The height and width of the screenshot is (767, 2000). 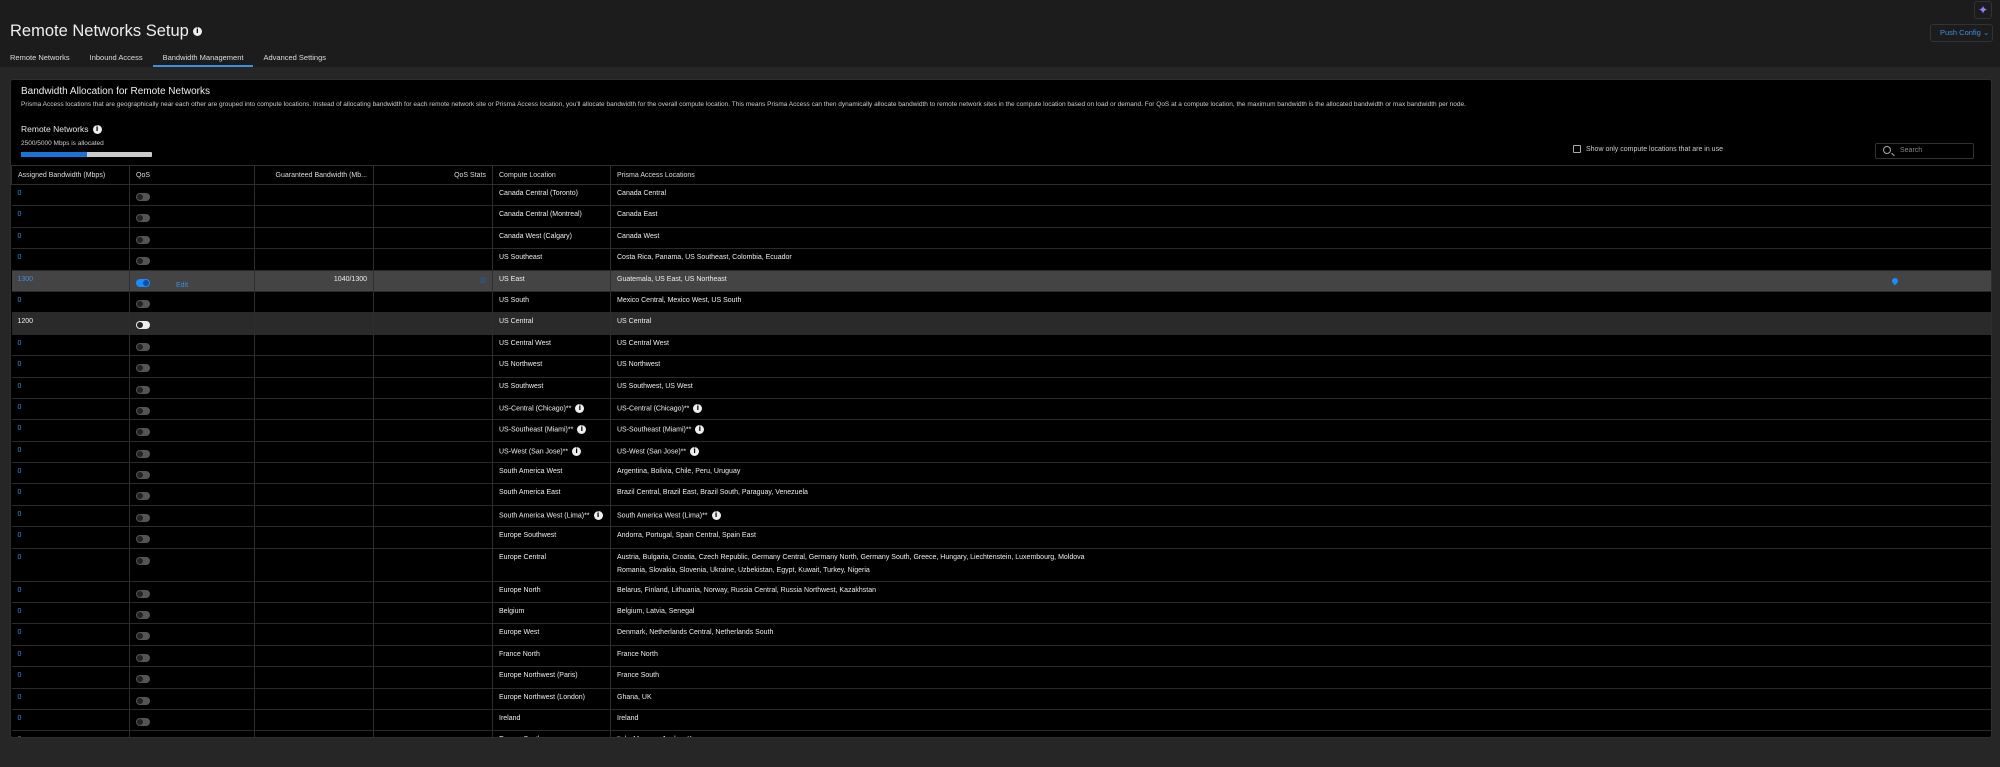 What do you see at coordinates (70, 175) in the screenshot?
I see `column-header-assigned-bandwidth: Assigned Bandwidth (Mbps)` at bounding box center [70, 175].